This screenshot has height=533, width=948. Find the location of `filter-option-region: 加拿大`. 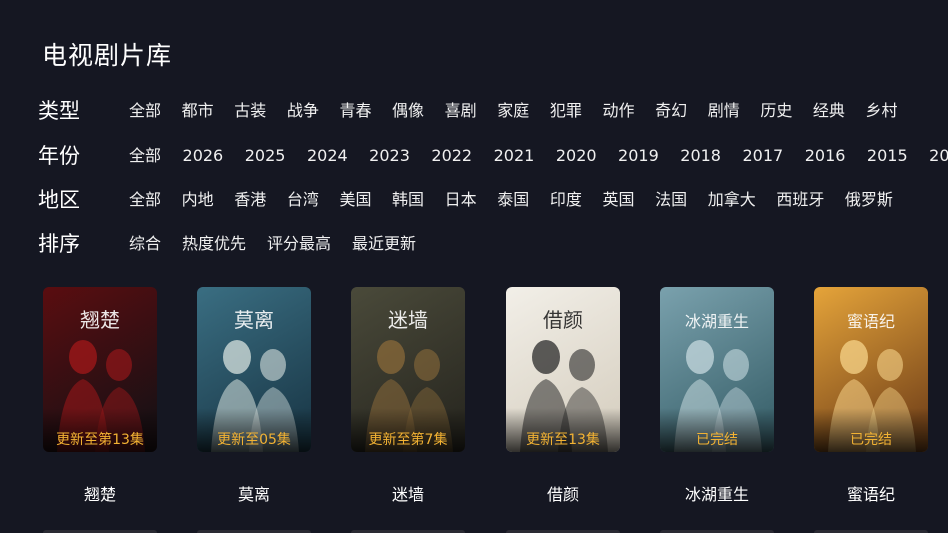

filter-option-region: 加拿大 is located at coordinates (732, 200).